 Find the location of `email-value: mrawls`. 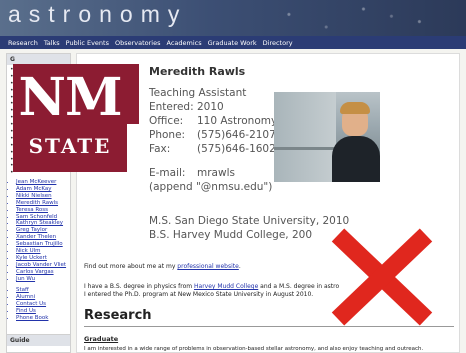

email-value: mrawls is located at coordinates (216, 173).